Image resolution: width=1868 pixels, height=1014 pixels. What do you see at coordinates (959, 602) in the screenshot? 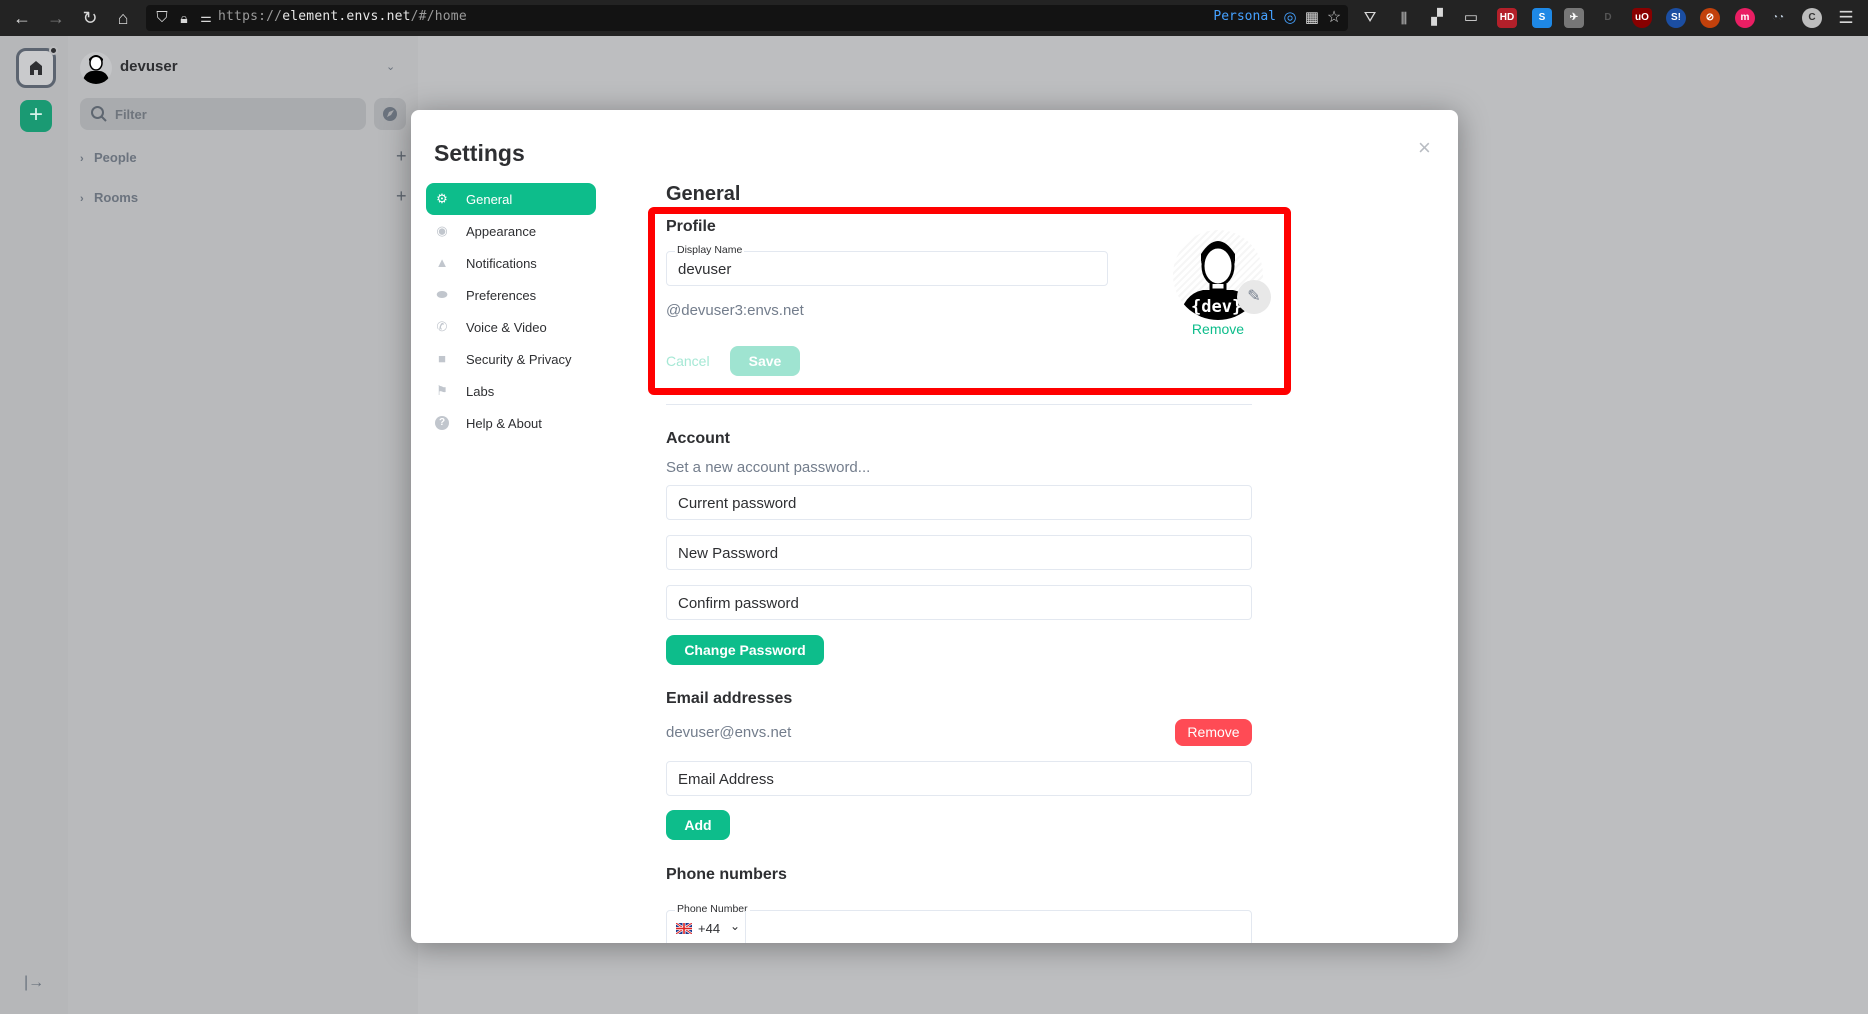
I see `confirm-password-input: Confirm password` at bounding box center [959, 602].